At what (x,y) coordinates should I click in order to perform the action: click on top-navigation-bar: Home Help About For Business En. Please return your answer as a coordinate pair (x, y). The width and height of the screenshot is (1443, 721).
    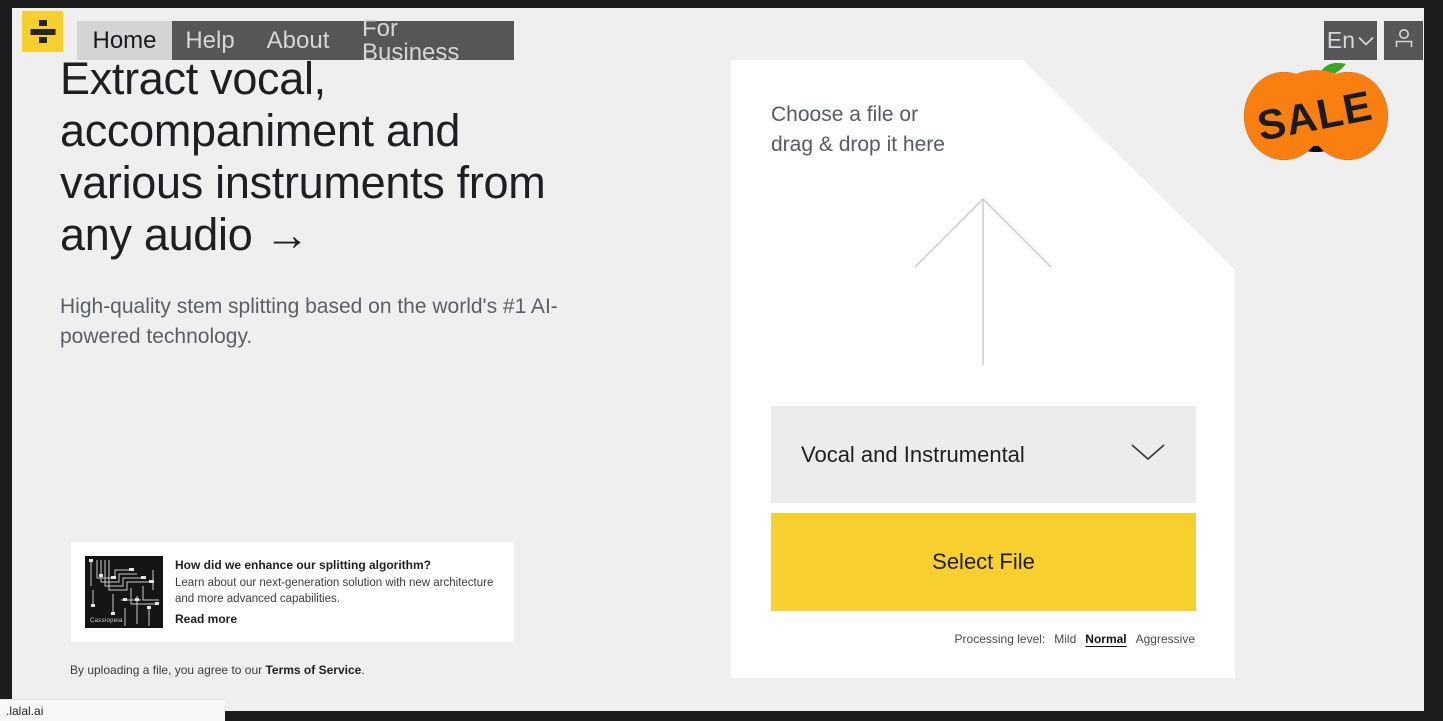
    Looking at the image, I should click on (718, 36).